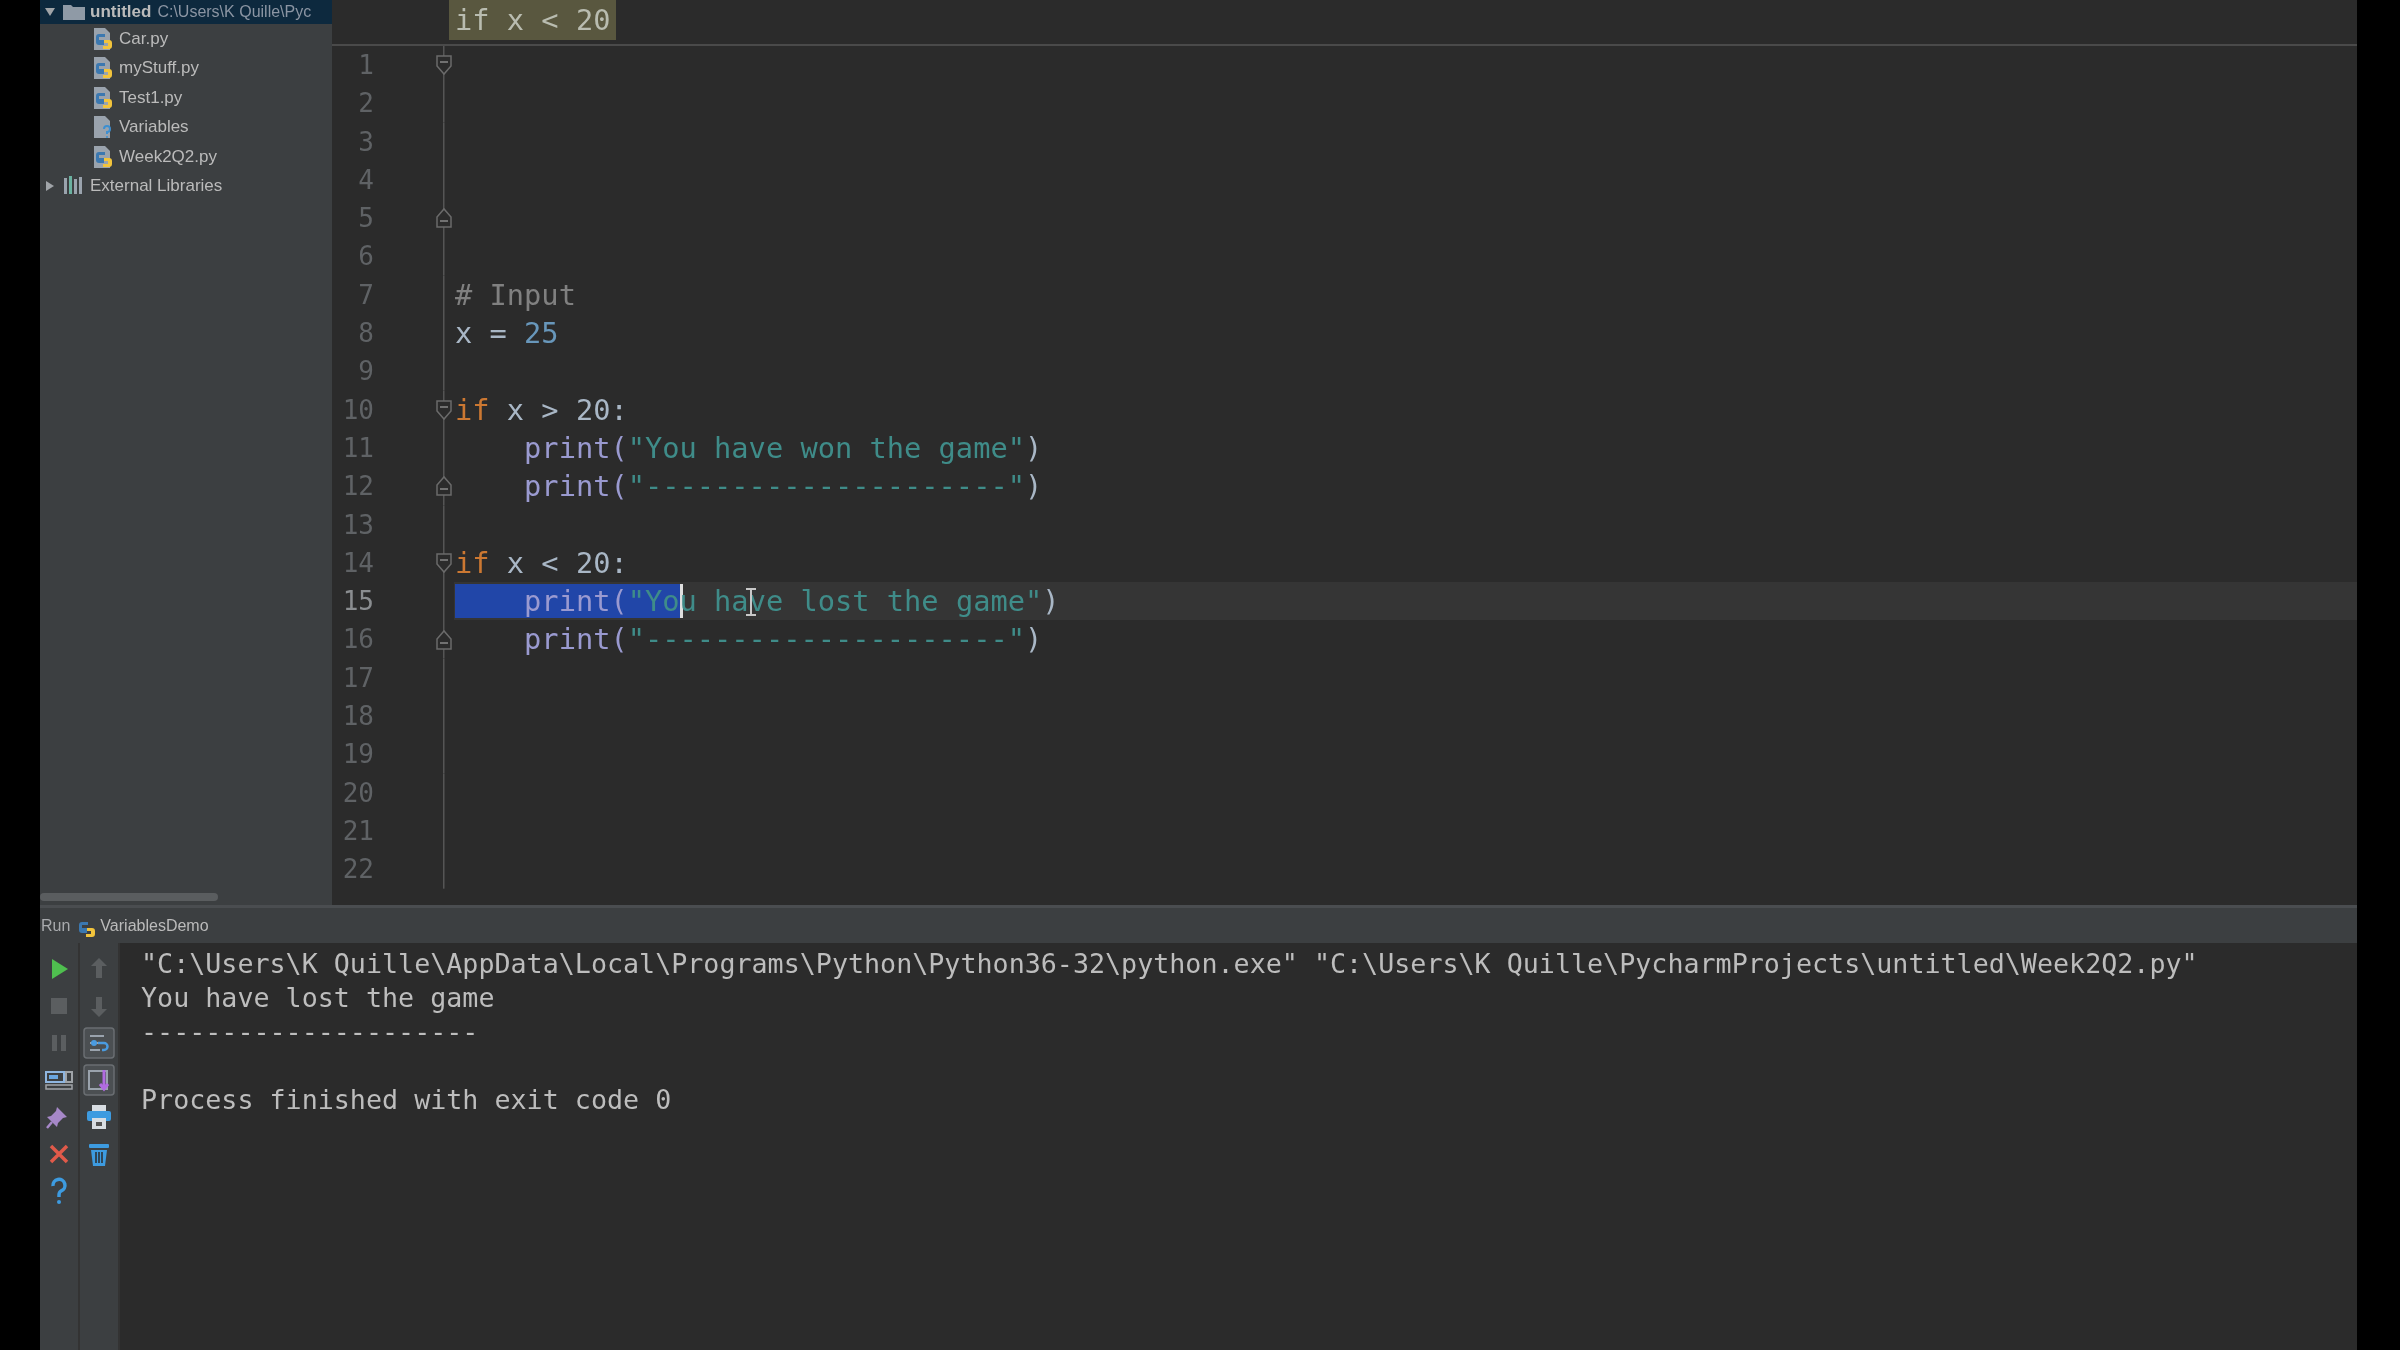  I want to click on item-name: Test1.py, so click(151, 97).